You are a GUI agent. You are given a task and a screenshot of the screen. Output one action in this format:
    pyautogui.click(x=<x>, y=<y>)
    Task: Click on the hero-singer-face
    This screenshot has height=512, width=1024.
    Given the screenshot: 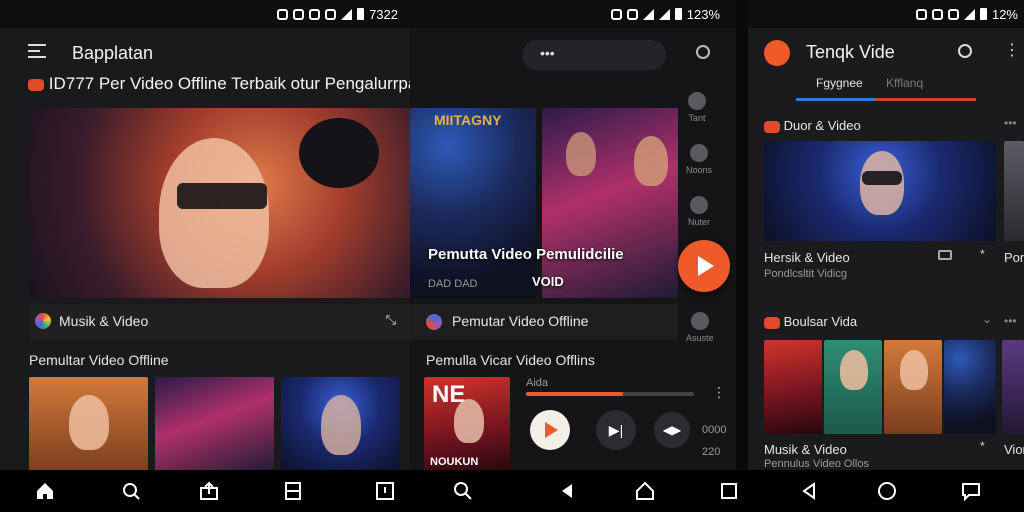 What is the action you would take?
    pyautogui.click(x=214, y=213)
    